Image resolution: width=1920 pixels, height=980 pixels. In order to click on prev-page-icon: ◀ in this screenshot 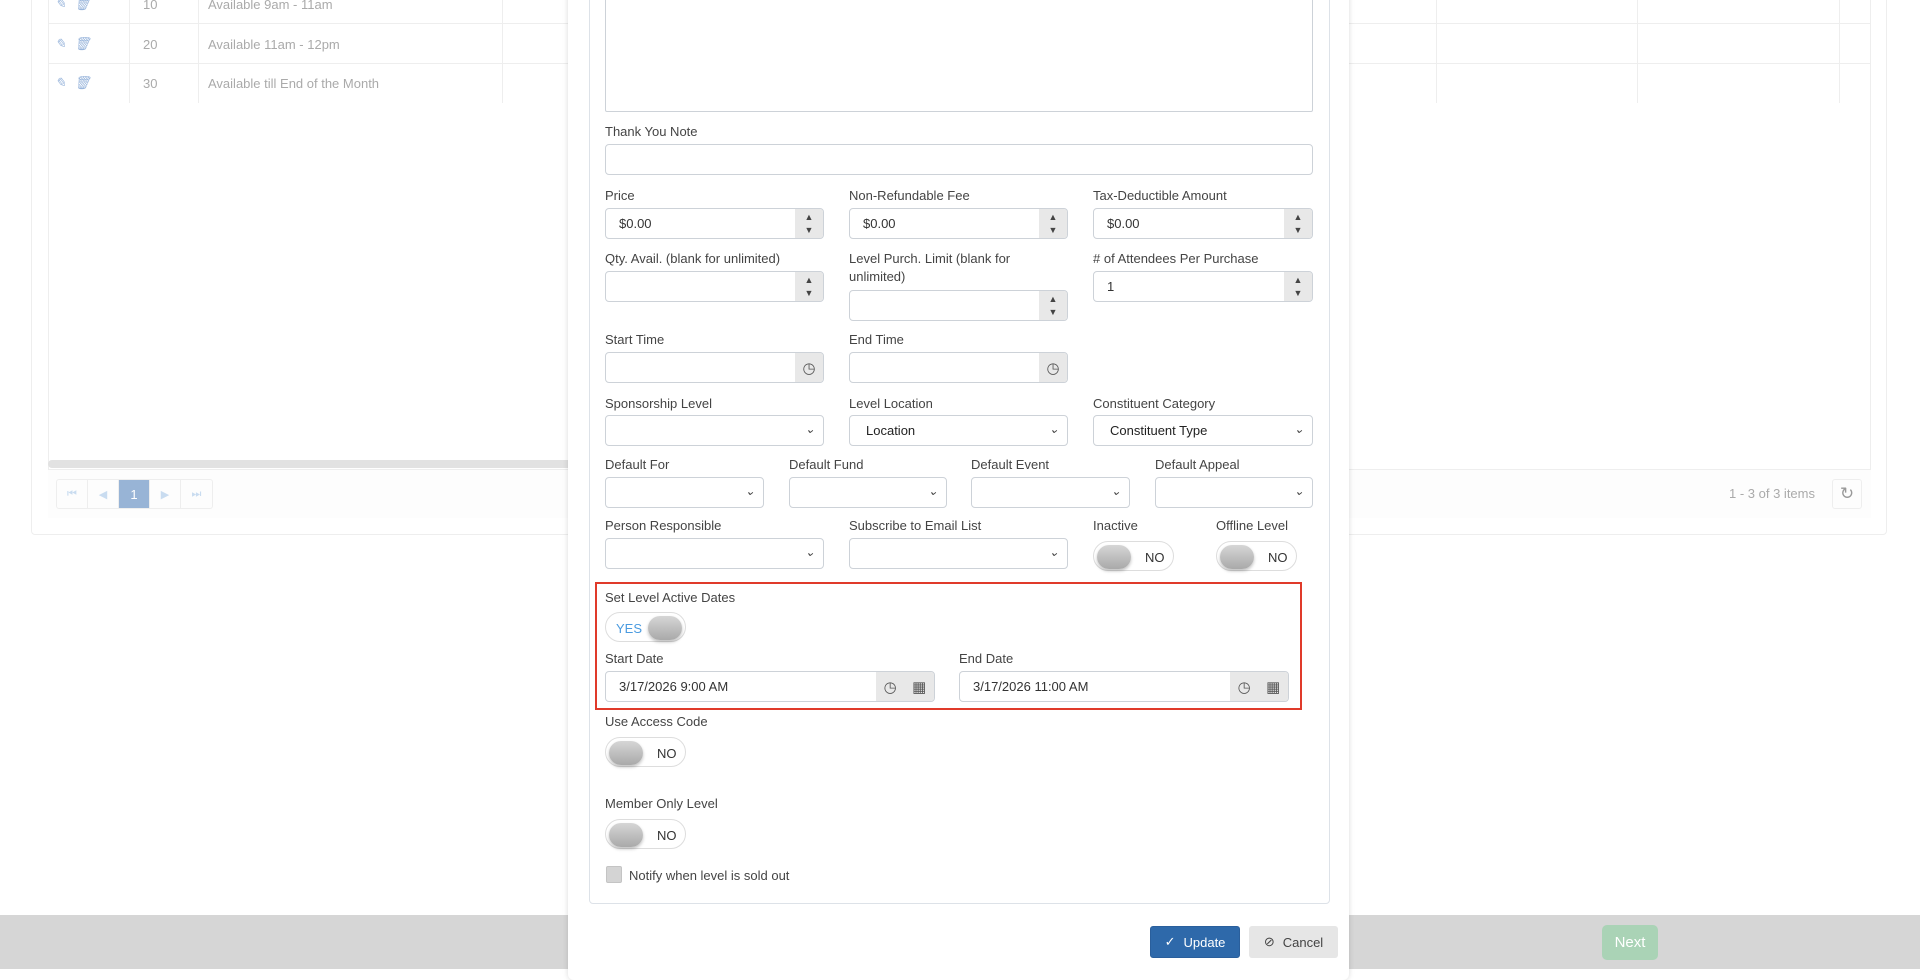, I will do `click(103, 494)`.